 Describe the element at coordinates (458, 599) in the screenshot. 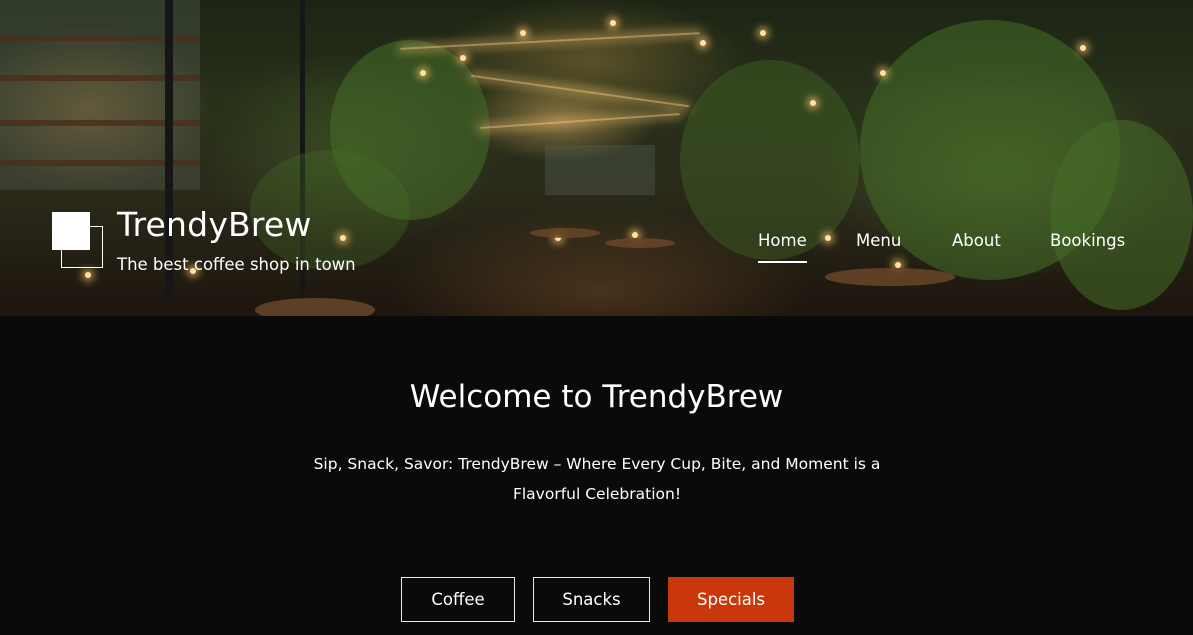

I see `coffee-button: Coffee` at that location.